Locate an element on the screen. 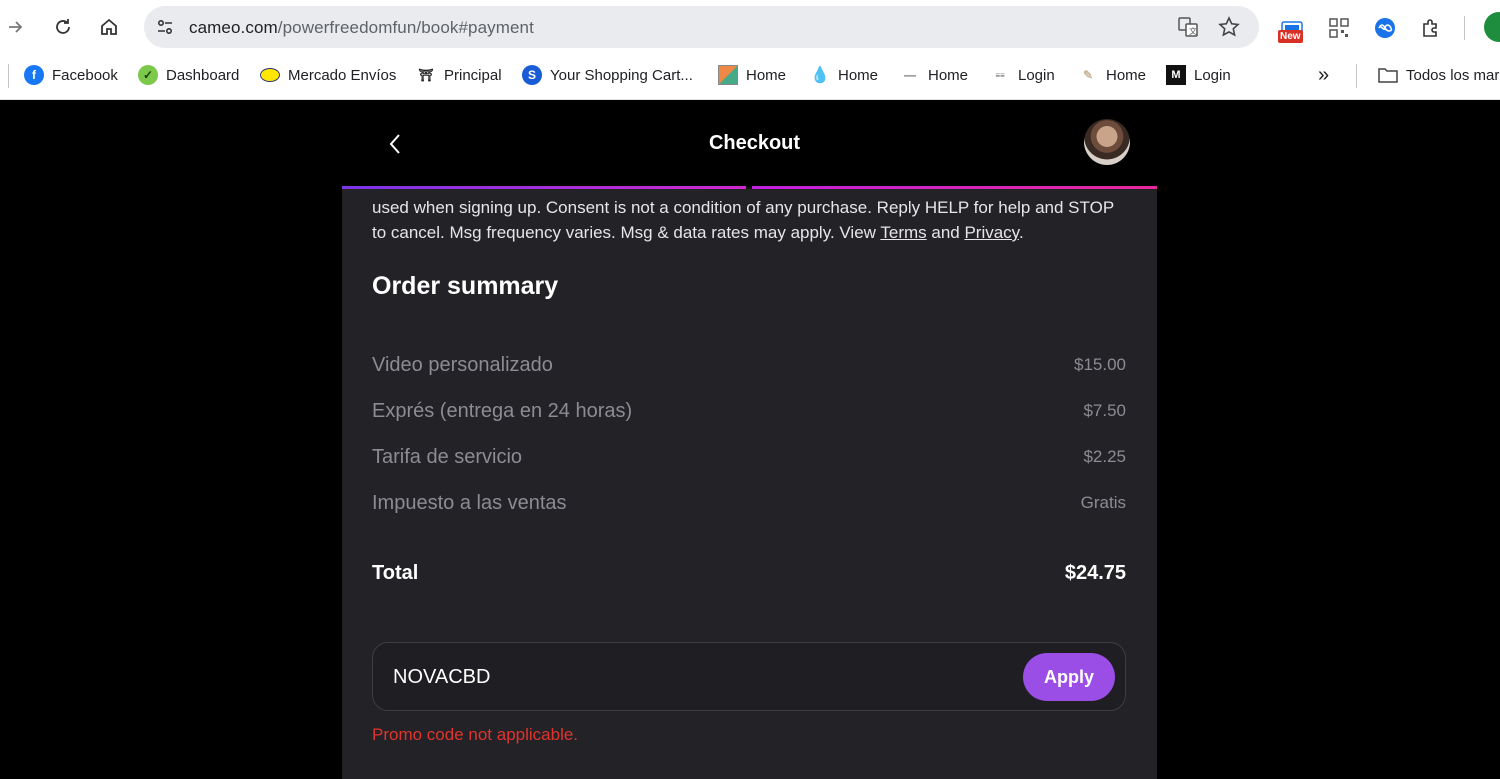  bookmark-principal: ⛩ Principal is located at coordinates (459, 75).